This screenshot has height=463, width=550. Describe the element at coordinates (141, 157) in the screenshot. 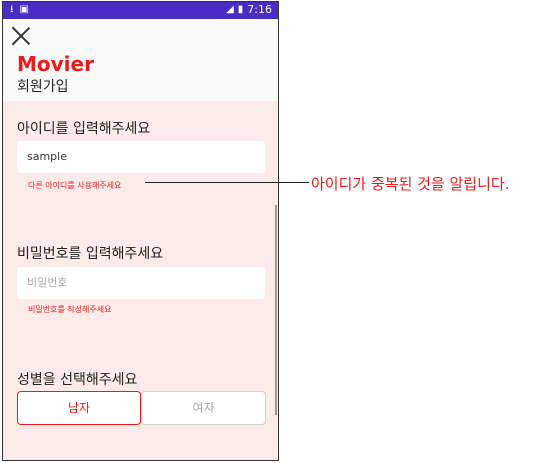

I see `id-input: sample` at that location.